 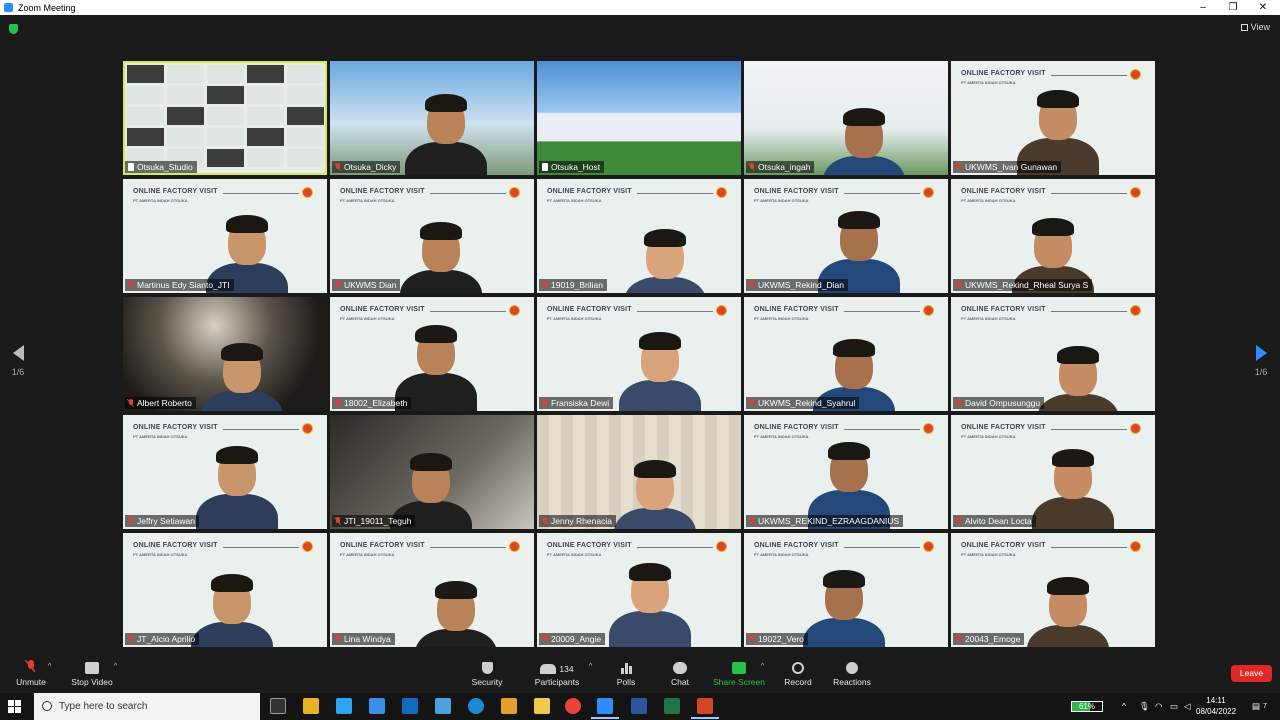 I want to click on tray-chevron-icon: ^, so click(x=1124, y=706).